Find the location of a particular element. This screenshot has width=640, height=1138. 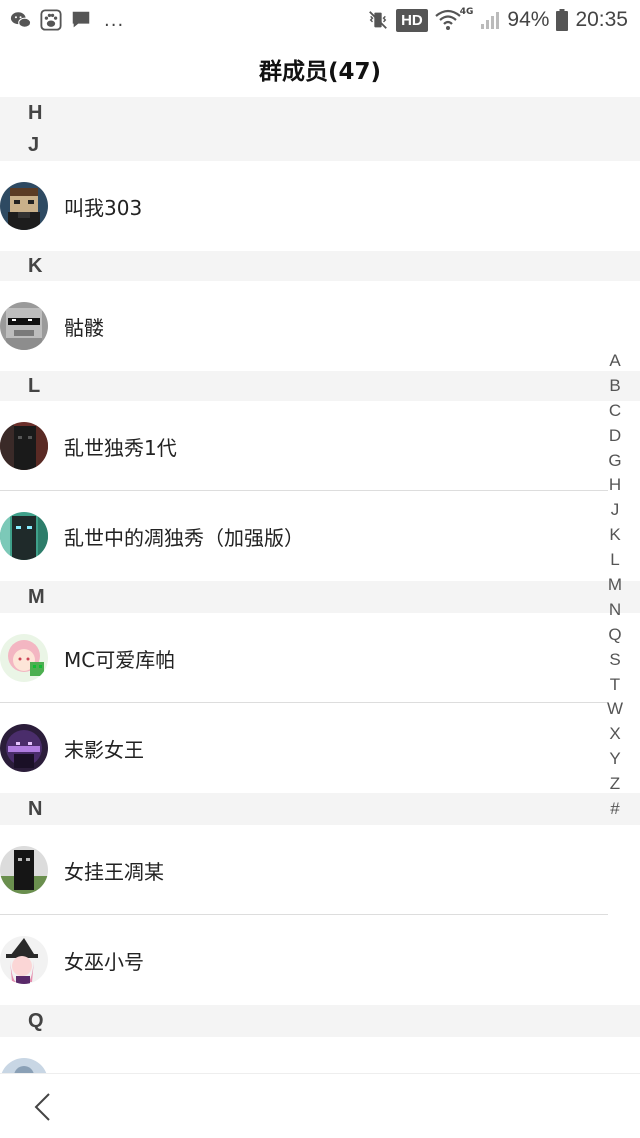

section-letter: N is located at coordinates (35, 808).